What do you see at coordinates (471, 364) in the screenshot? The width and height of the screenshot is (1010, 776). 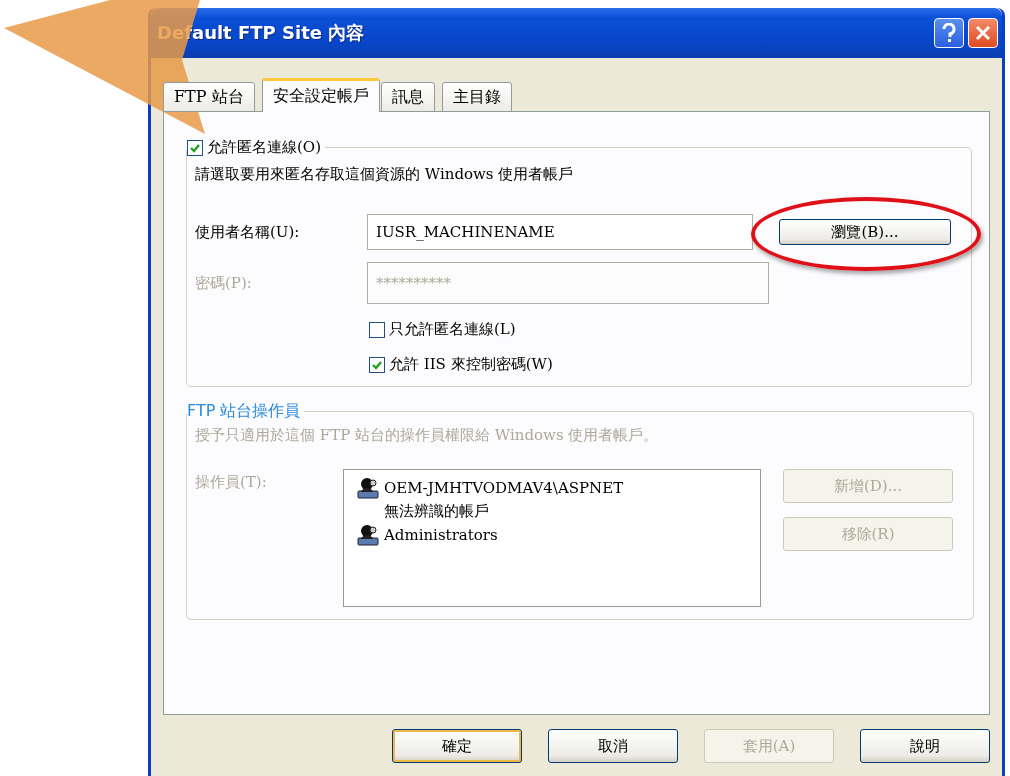 I see `checkbox-label: 允許 IIS 來控制密碼(W)` at bounding box center [471, 364].